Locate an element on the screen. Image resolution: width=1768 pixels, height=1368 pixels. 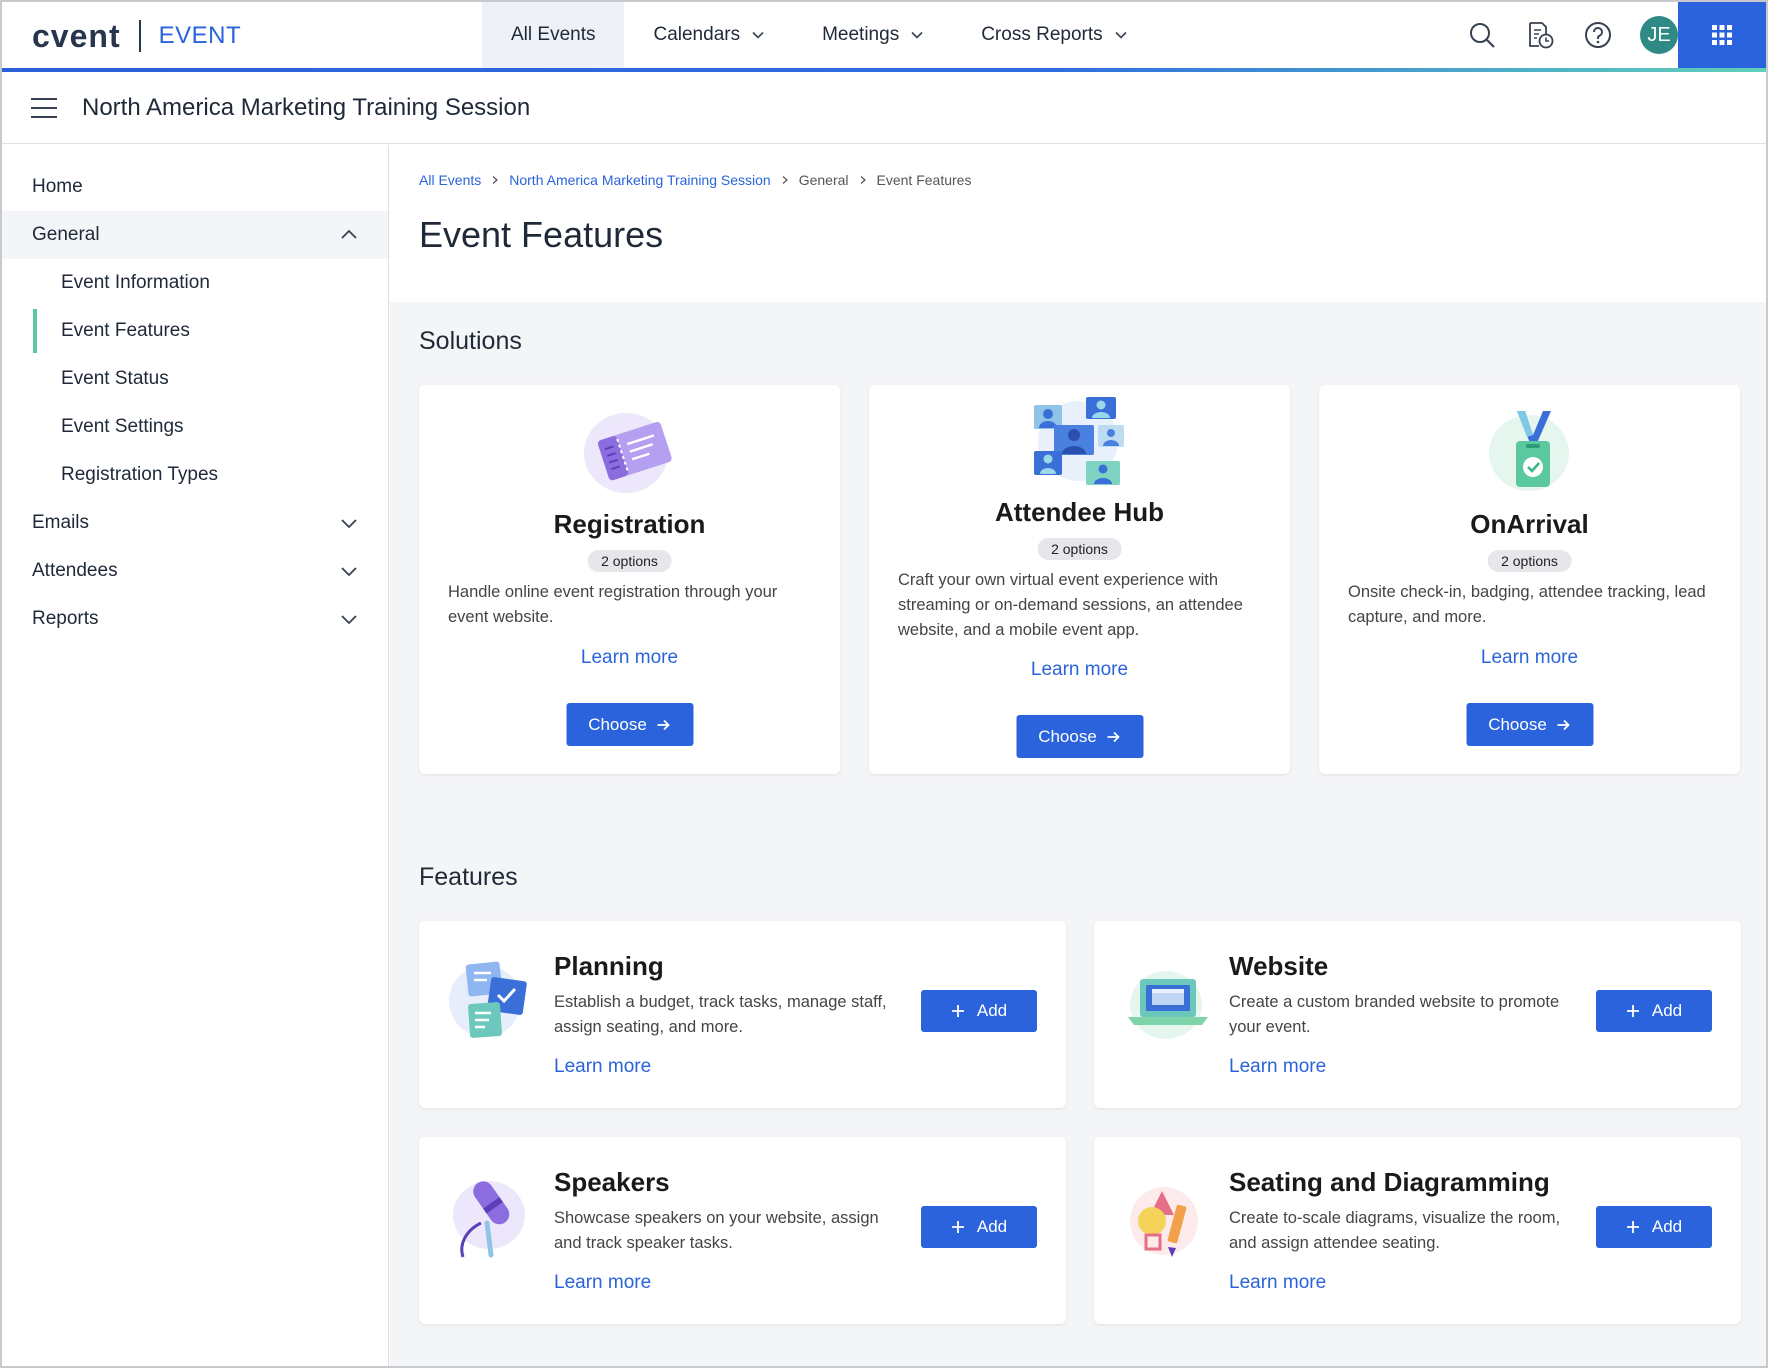
seating-diagram-icon is located at coordinates (1164, 1222).